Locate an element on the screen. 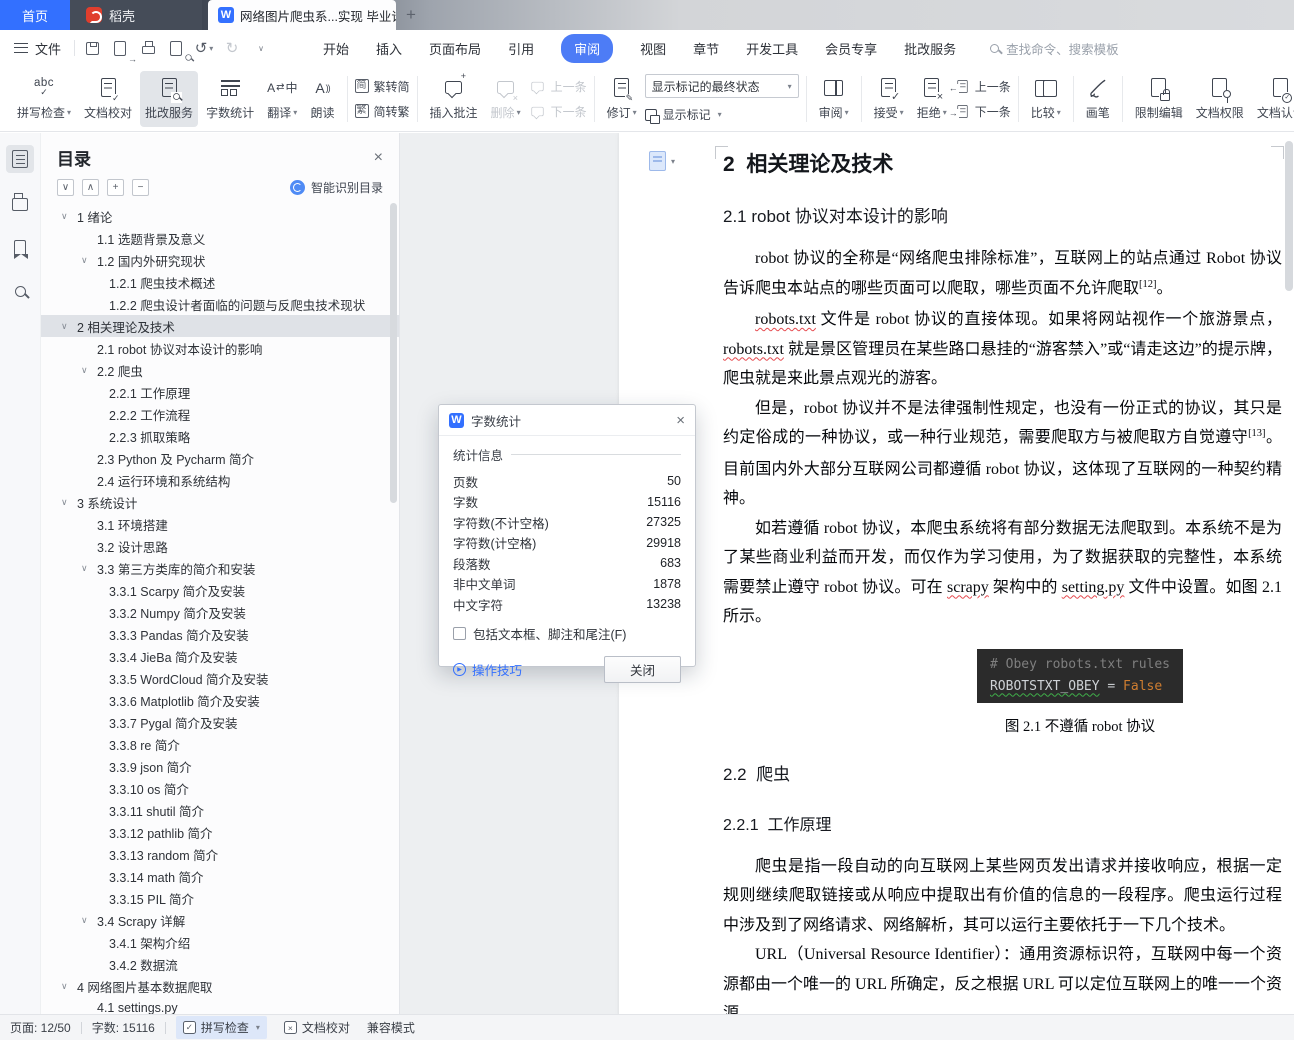 This screenshot has height=1040, width=1294. toc-item: 3.3.15 PIL 简介 is located at coordinates (220, 898).